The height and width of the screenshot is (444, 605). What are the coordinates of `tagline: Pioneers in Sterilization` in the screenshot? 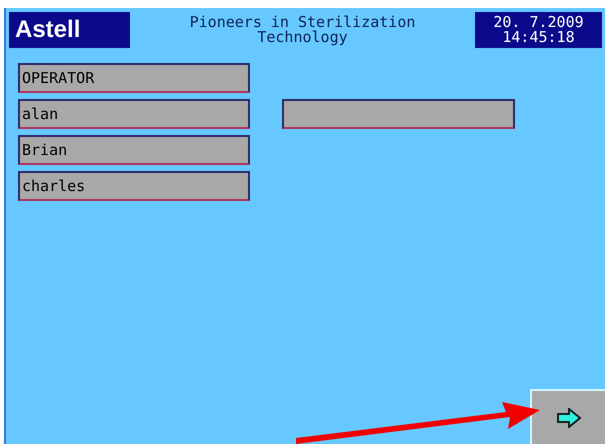 It's located at (303, 22).